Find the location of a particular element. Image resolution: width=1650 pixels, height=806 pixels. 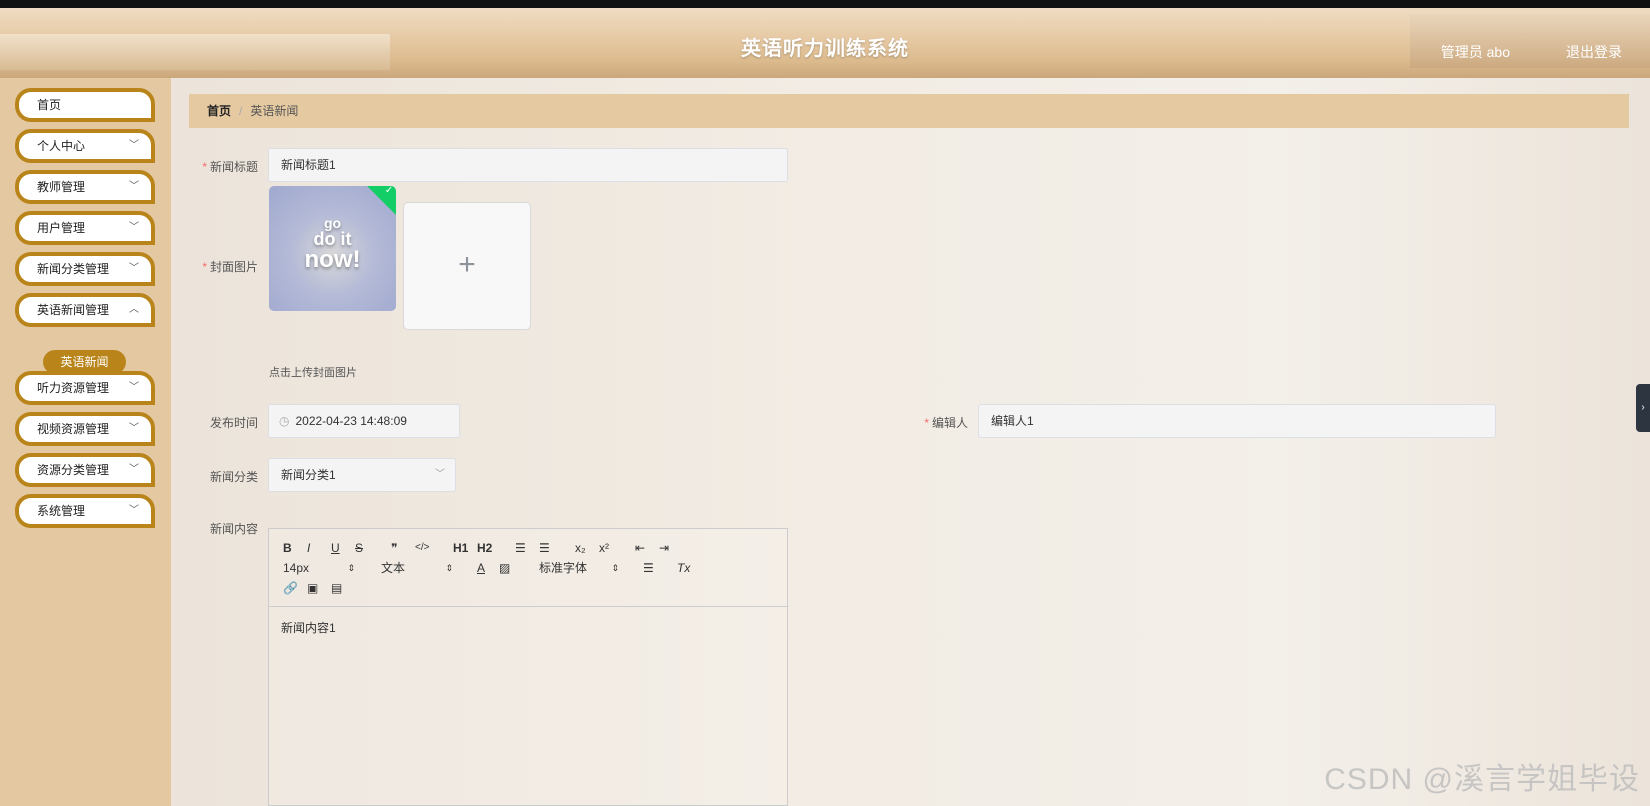

cover-upload-button: + is located at coordinates (467, 266).